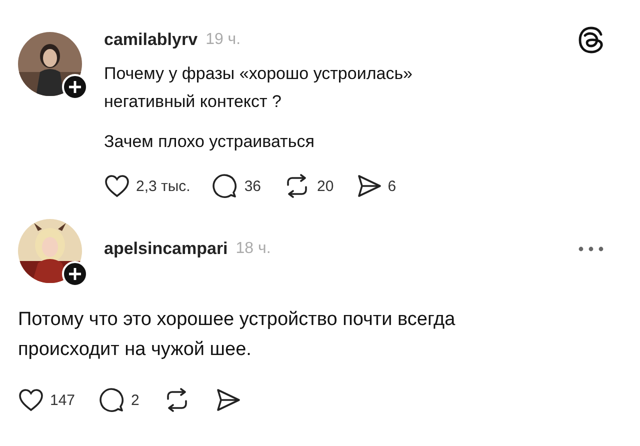  Describe the element at coordinates (591, 249) in the screenshot. I see `more-icon` at that location.